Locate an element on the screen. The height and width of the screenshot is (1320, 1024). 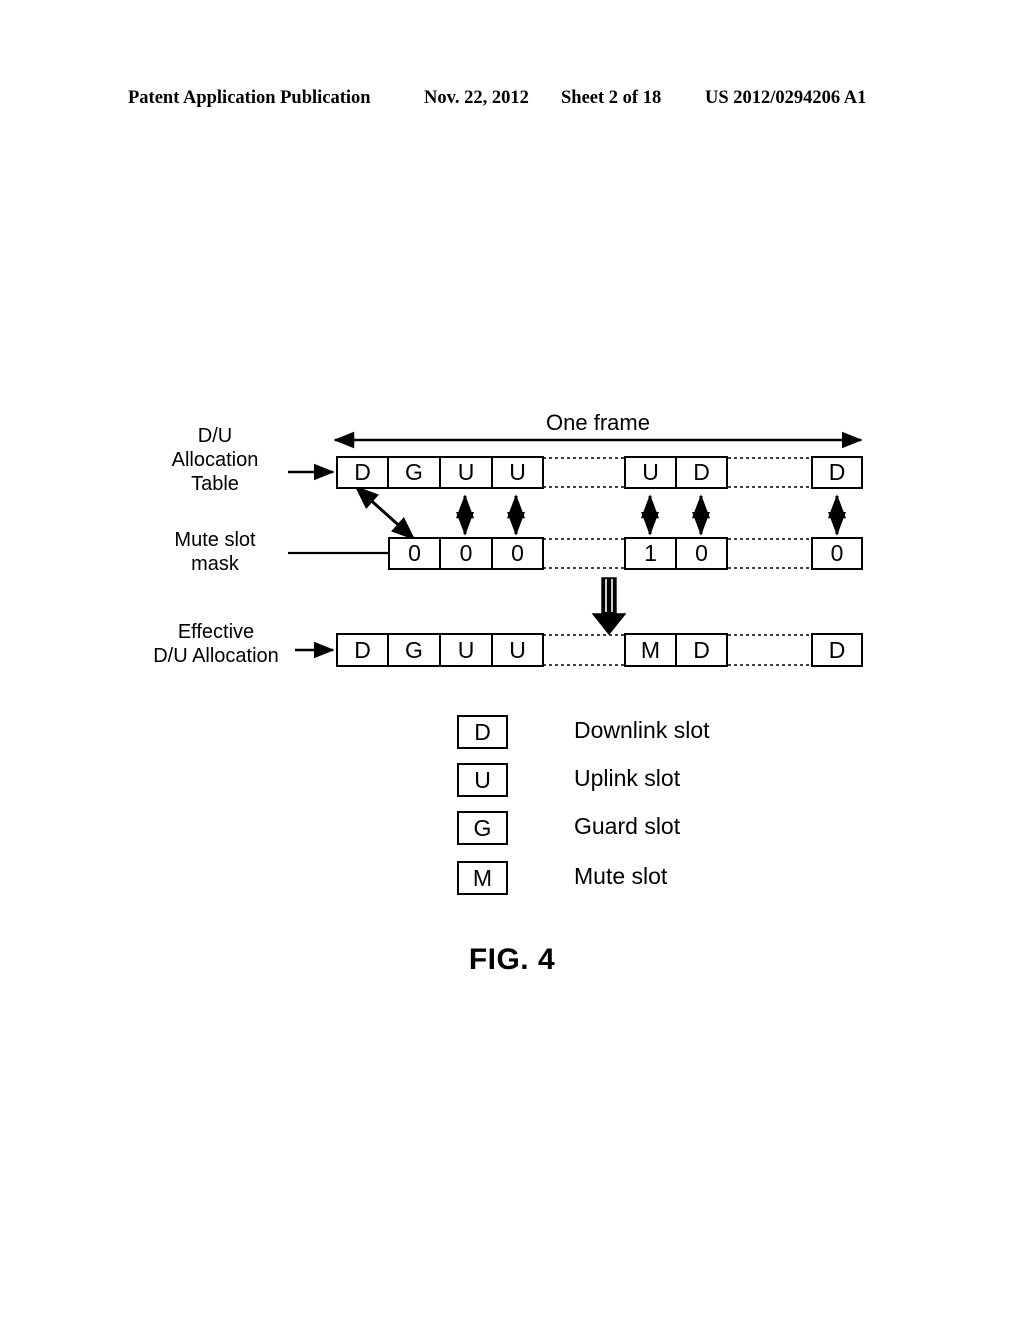
legend-symbol-box: M is located at coordinates (482, 878).